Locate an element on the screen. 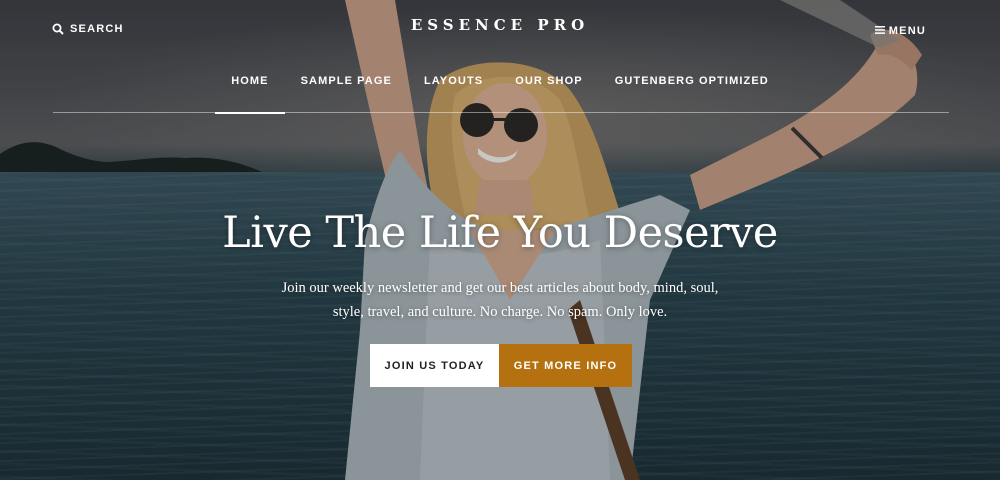  join-us-today-button: JOIN US TODAY is located at coordinates (434, 365).